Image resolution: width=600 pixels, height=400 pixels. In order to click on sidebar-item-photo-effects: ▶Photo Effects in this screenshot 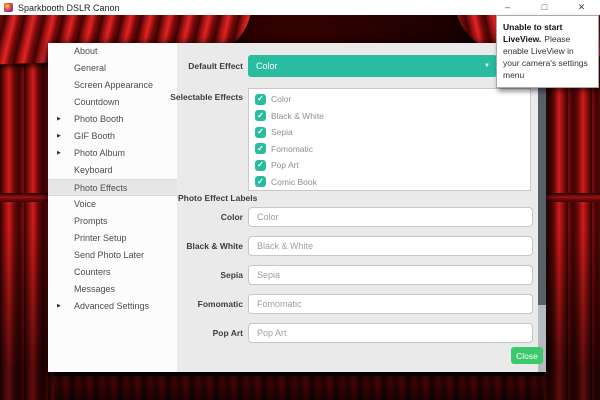, I will do `click(112, 187)`.